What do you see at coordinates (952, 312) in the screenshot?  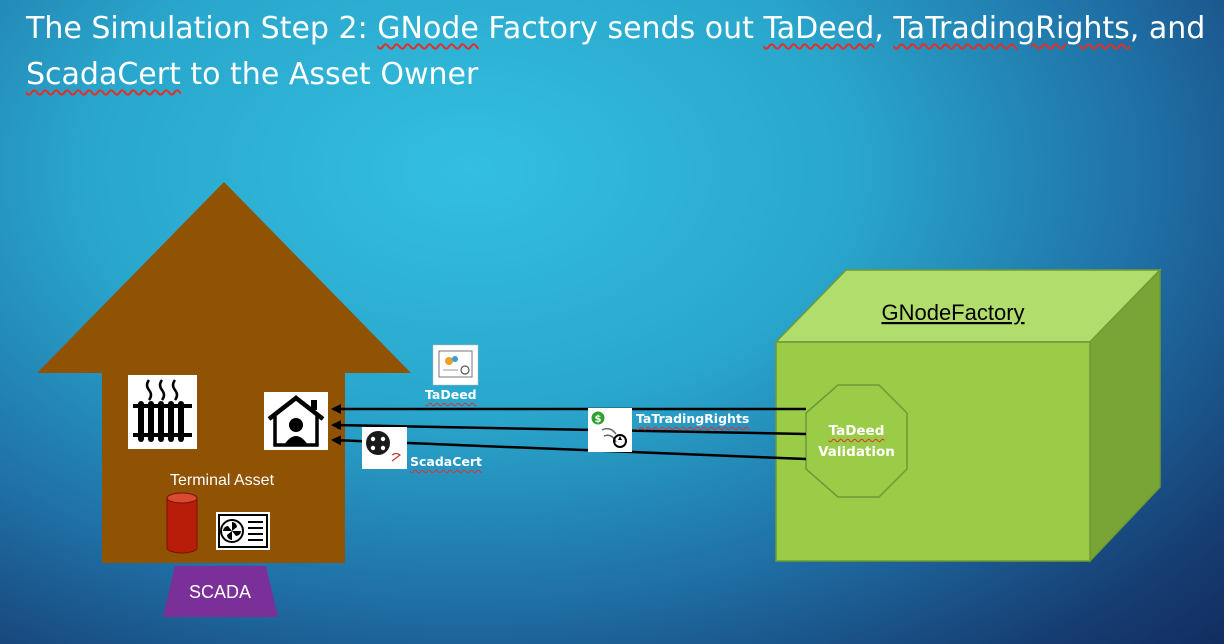 I see `factory-label: GNodeFactory` at bounding box center [952, 312].